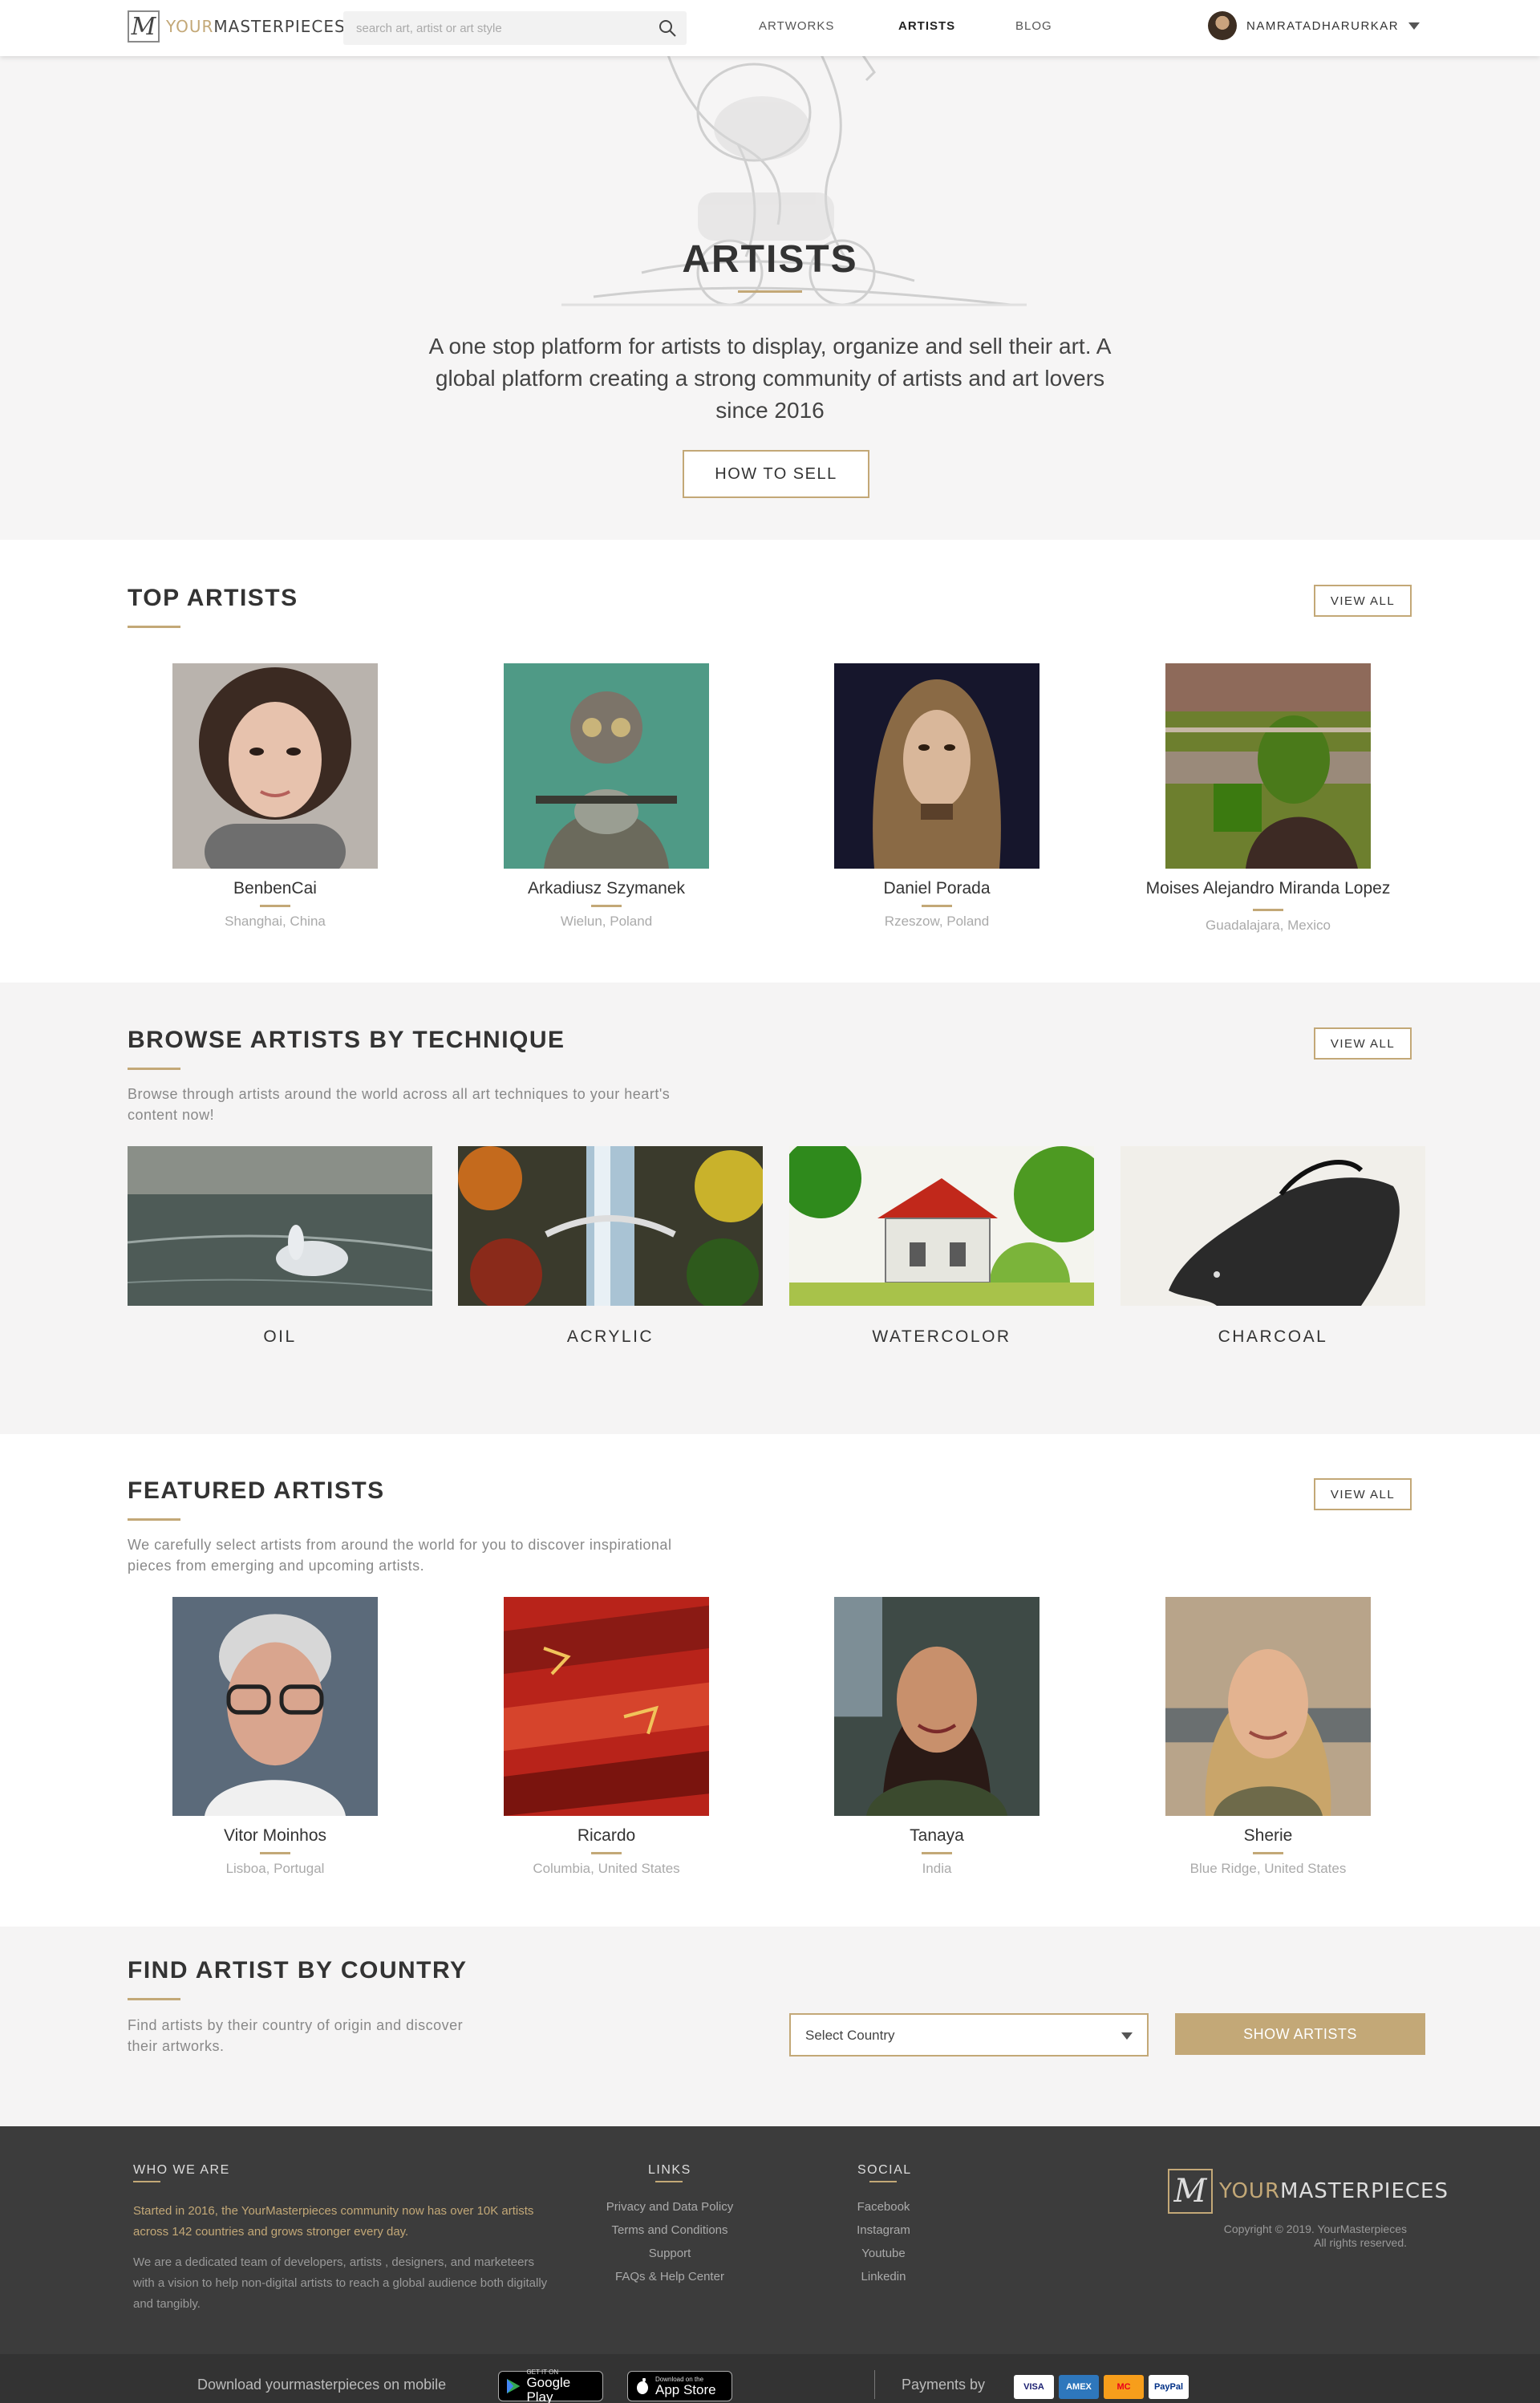 The image size is (1540, 2403). What do you see at coordinates (1360, 2242) in the screenshot?
I see `footer-rights: All rights reserved.` at bounding box center [1360, 2242].